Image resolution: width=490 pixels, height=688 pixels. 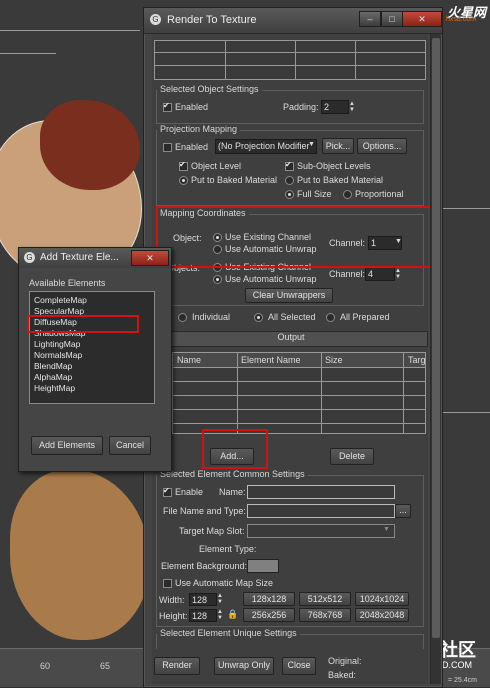 What do you see at coordinates (45, 666) in the screenshot?
I see `ruler-label: 60` at bounding box center [45, 666].